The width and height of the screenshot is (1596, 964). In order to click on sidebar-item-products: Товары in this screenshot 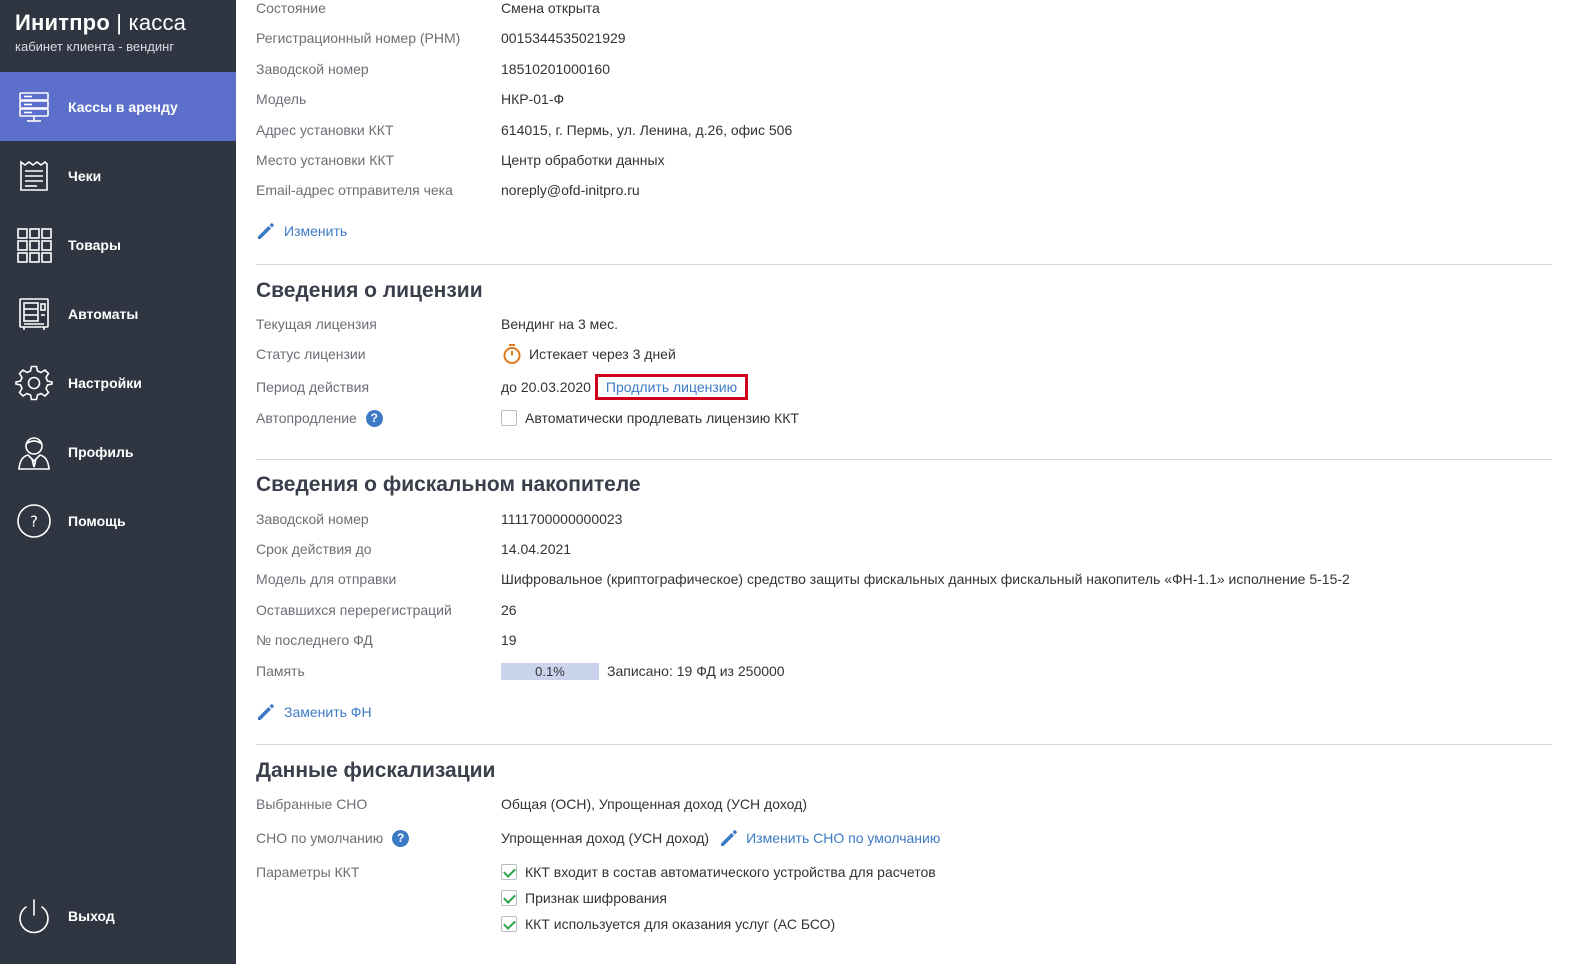, I will do `click(118, 244)`.